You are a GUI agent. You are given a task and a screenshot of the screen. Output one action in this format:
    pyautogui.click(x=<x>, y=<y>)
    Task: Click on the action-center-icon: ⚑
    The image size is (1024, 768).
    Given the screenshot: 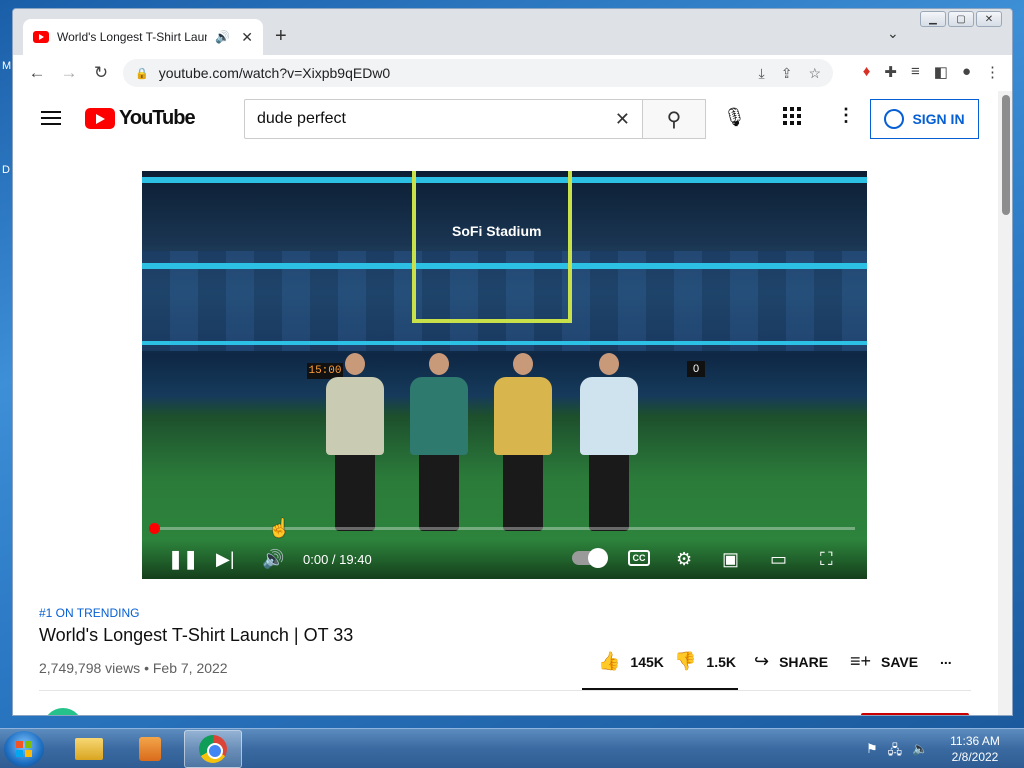 What is the action you would take?
    pyautogui.click(x=872, y=752)
    